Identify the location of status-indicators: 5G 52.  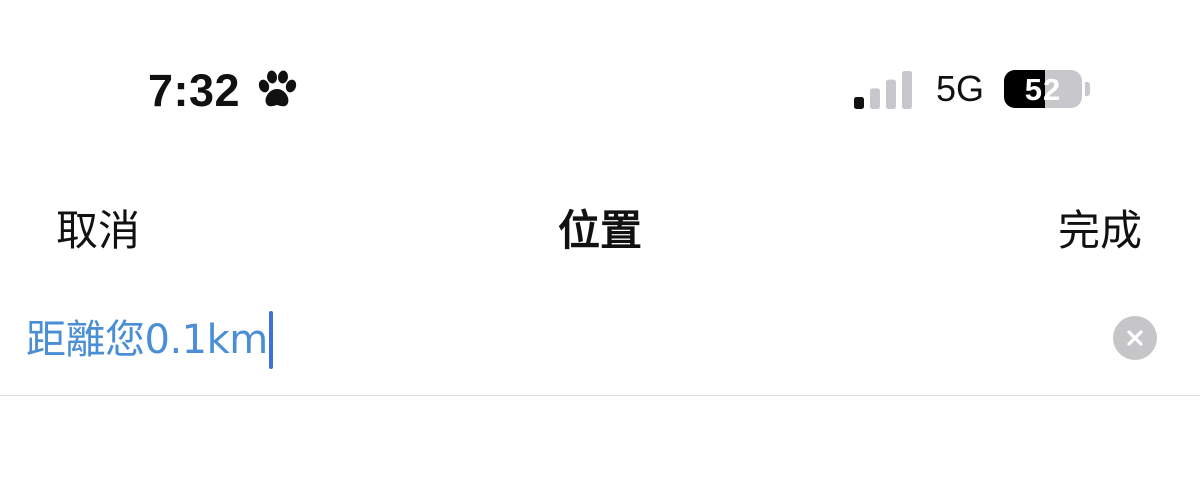
(971, 89).